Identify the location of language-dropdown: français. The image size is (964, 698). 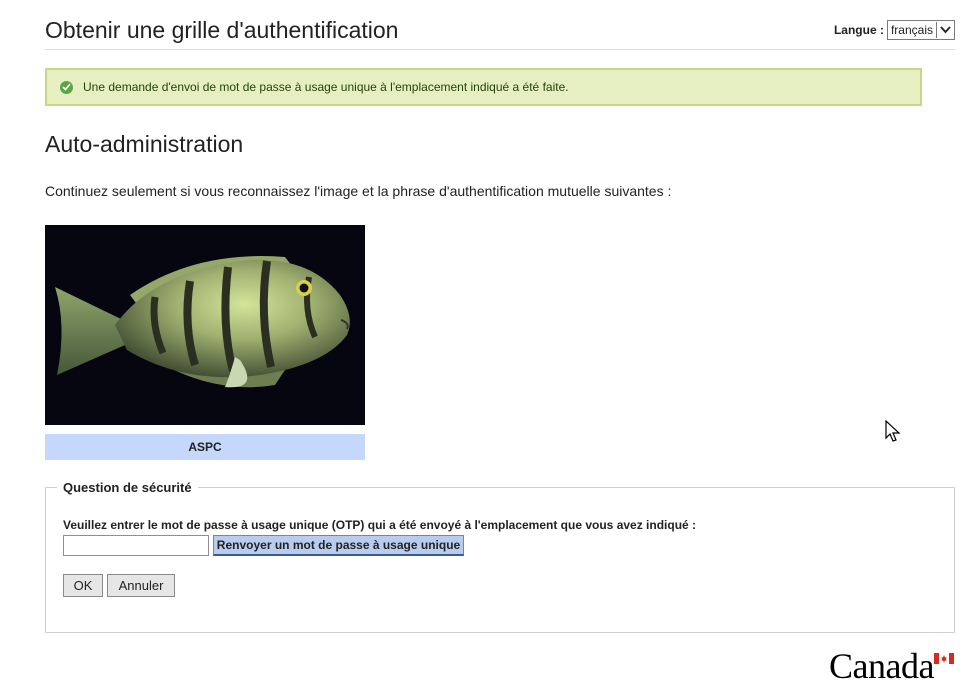
(920, 30).